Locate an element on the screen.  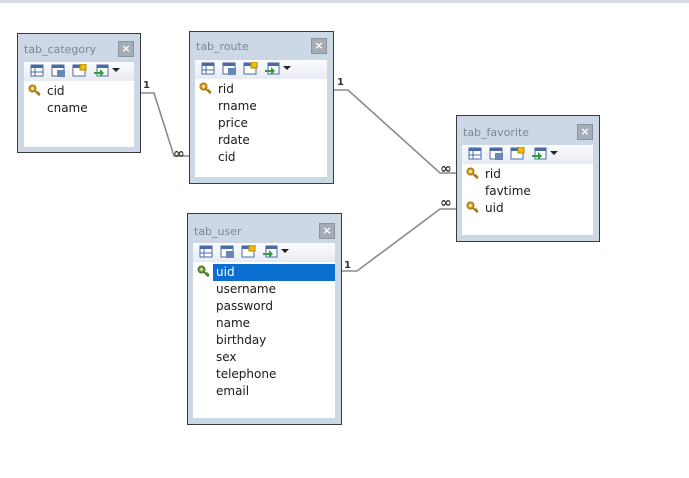
relation-line-user-favorite is located at coordinates (399, 240).